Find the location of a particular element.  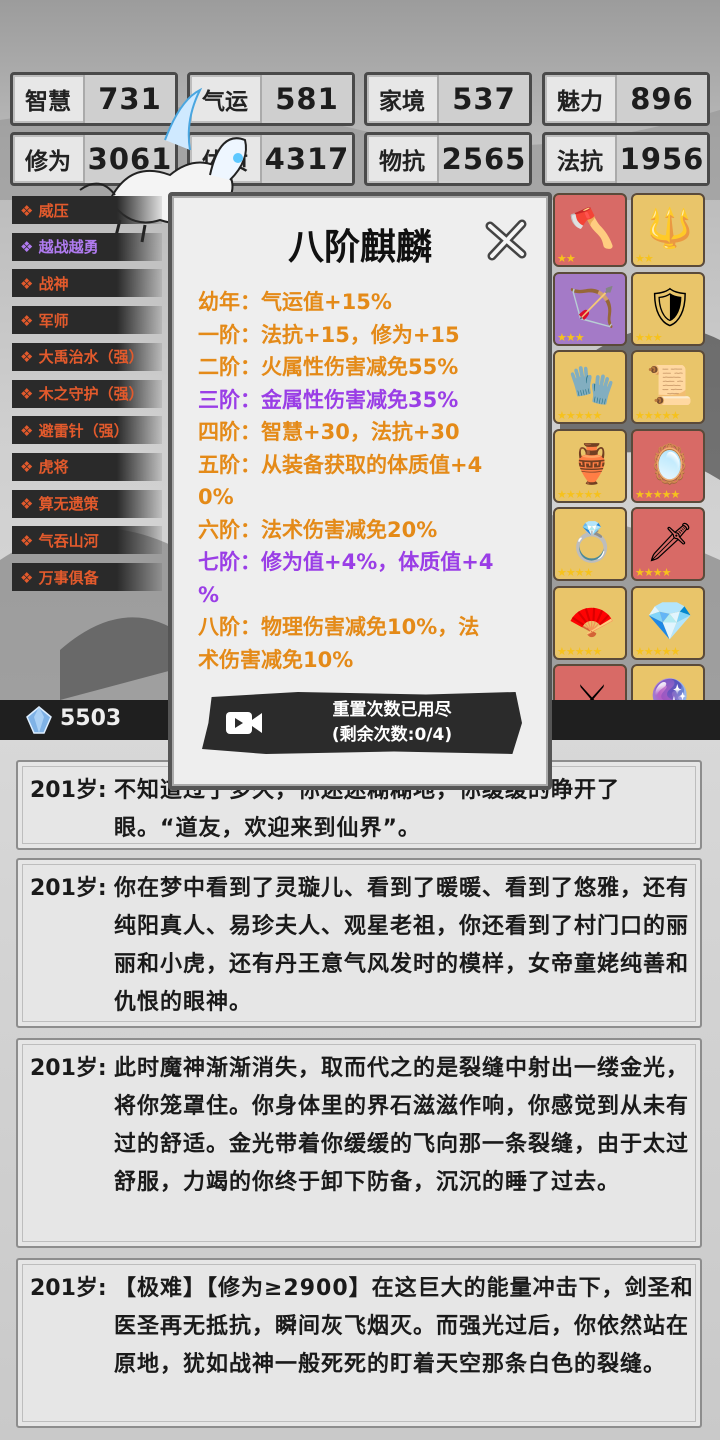

equipment-slot: 🛡 ★★★ is located at coordinates (668, 308).